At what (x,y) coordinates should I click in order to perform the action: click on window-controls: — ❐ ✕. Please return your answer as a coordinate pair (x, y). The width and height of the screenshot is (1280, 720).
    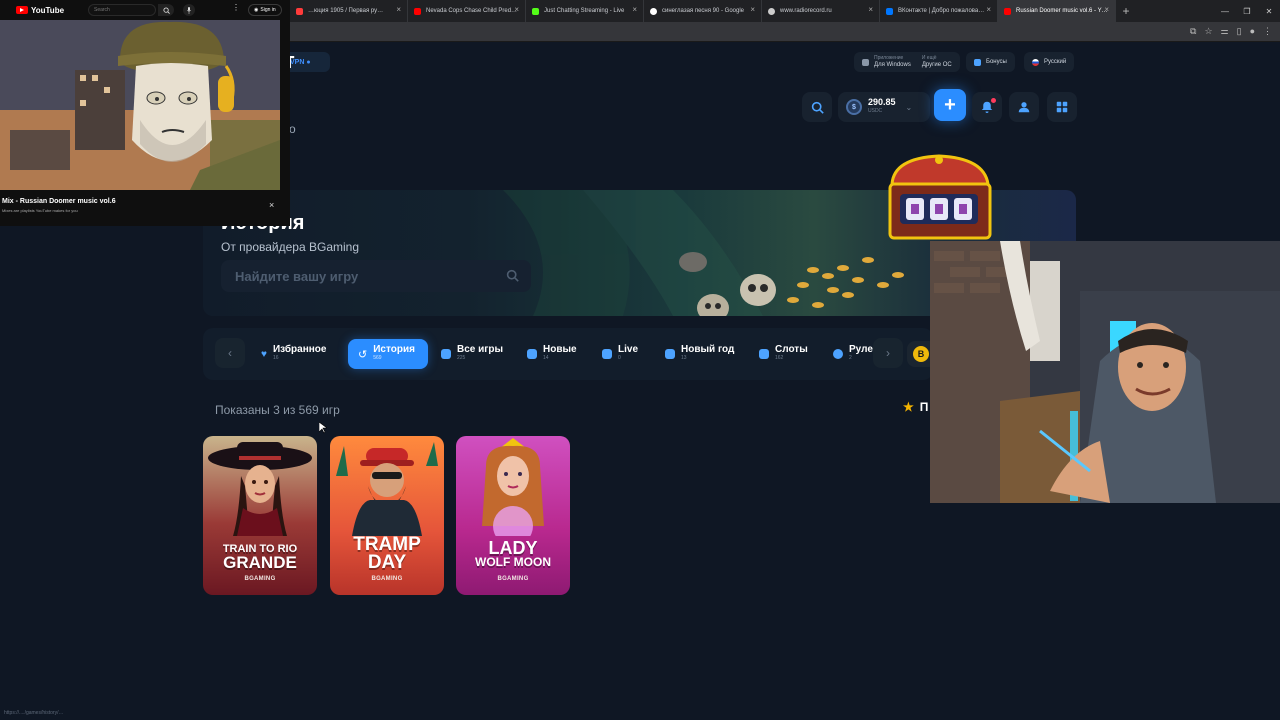
    Looking at the image, I should click on (1247, 11).